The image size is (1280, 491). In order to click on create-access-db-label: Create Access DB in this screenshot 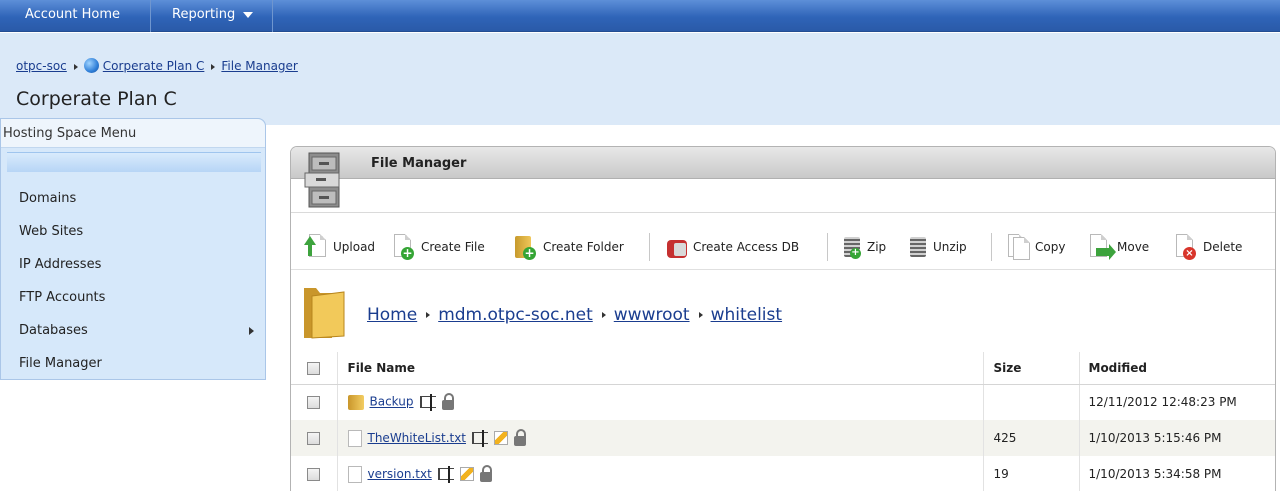, I will do `click(746, 247)`.